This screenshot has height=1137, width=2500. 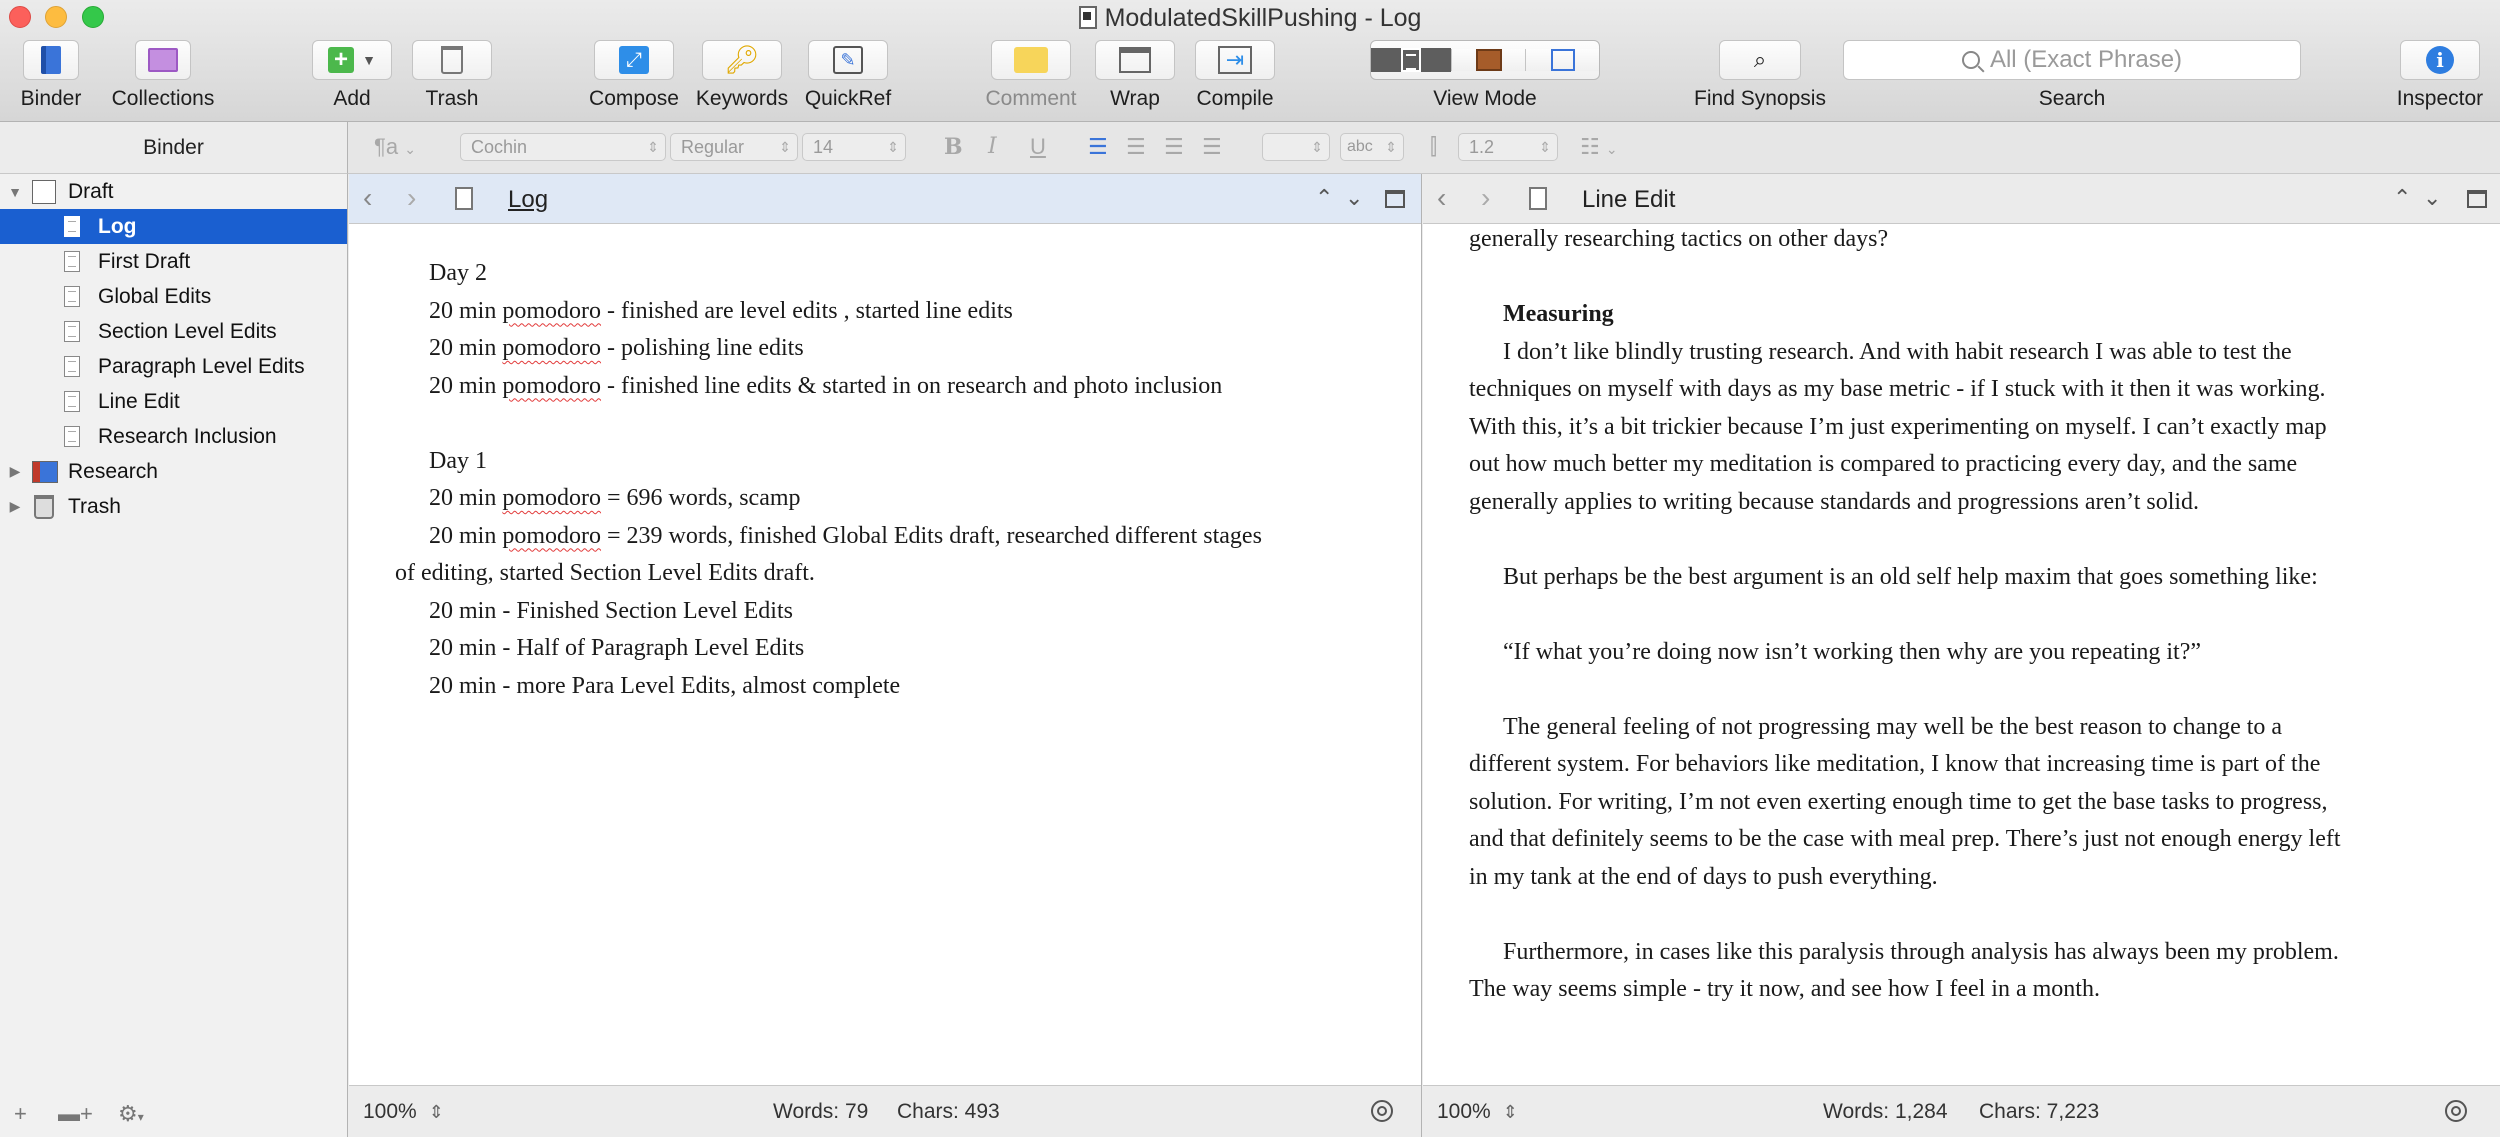 I want to click on disclosure-open-icon: ▼, so click(x=15, y=192).